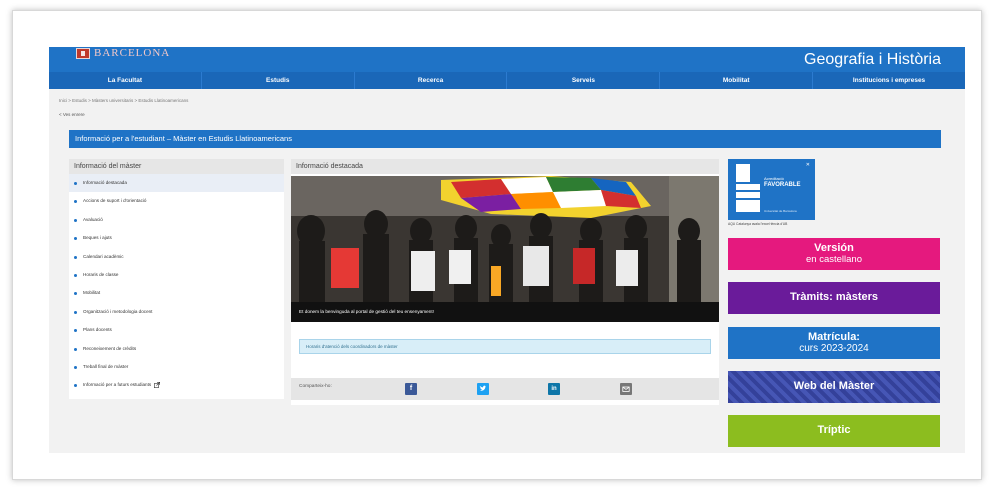 This screenshot has width=992, height=488. I want to click on share-label: Comparteix-ho:, so click(315, 386).